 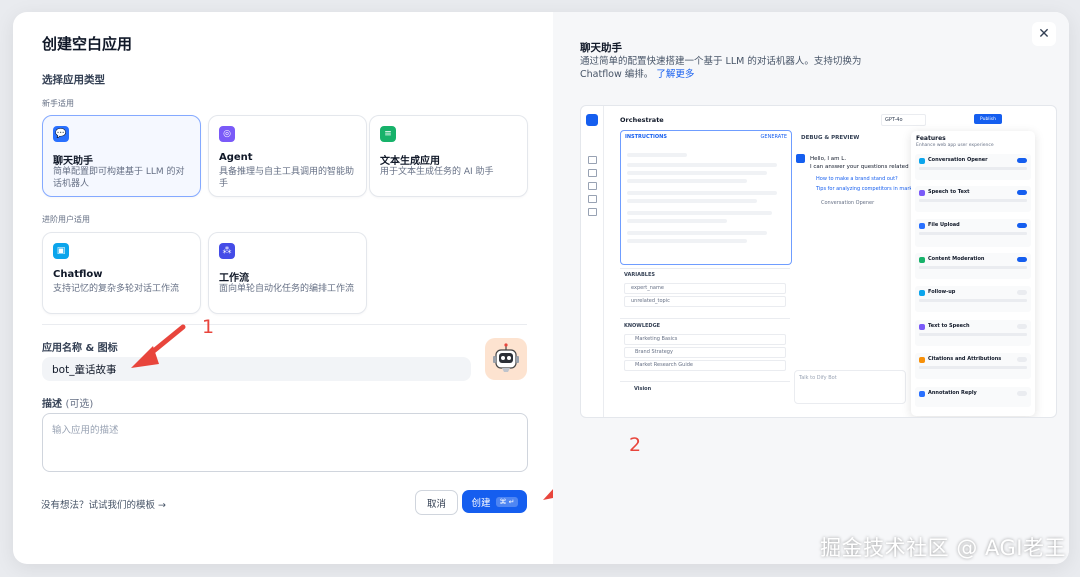 What do you see at coordinates (507, 501) in the screenshot?
I see `shortcut-hint: ⌘ ↵` at bounding box center [507, 501].